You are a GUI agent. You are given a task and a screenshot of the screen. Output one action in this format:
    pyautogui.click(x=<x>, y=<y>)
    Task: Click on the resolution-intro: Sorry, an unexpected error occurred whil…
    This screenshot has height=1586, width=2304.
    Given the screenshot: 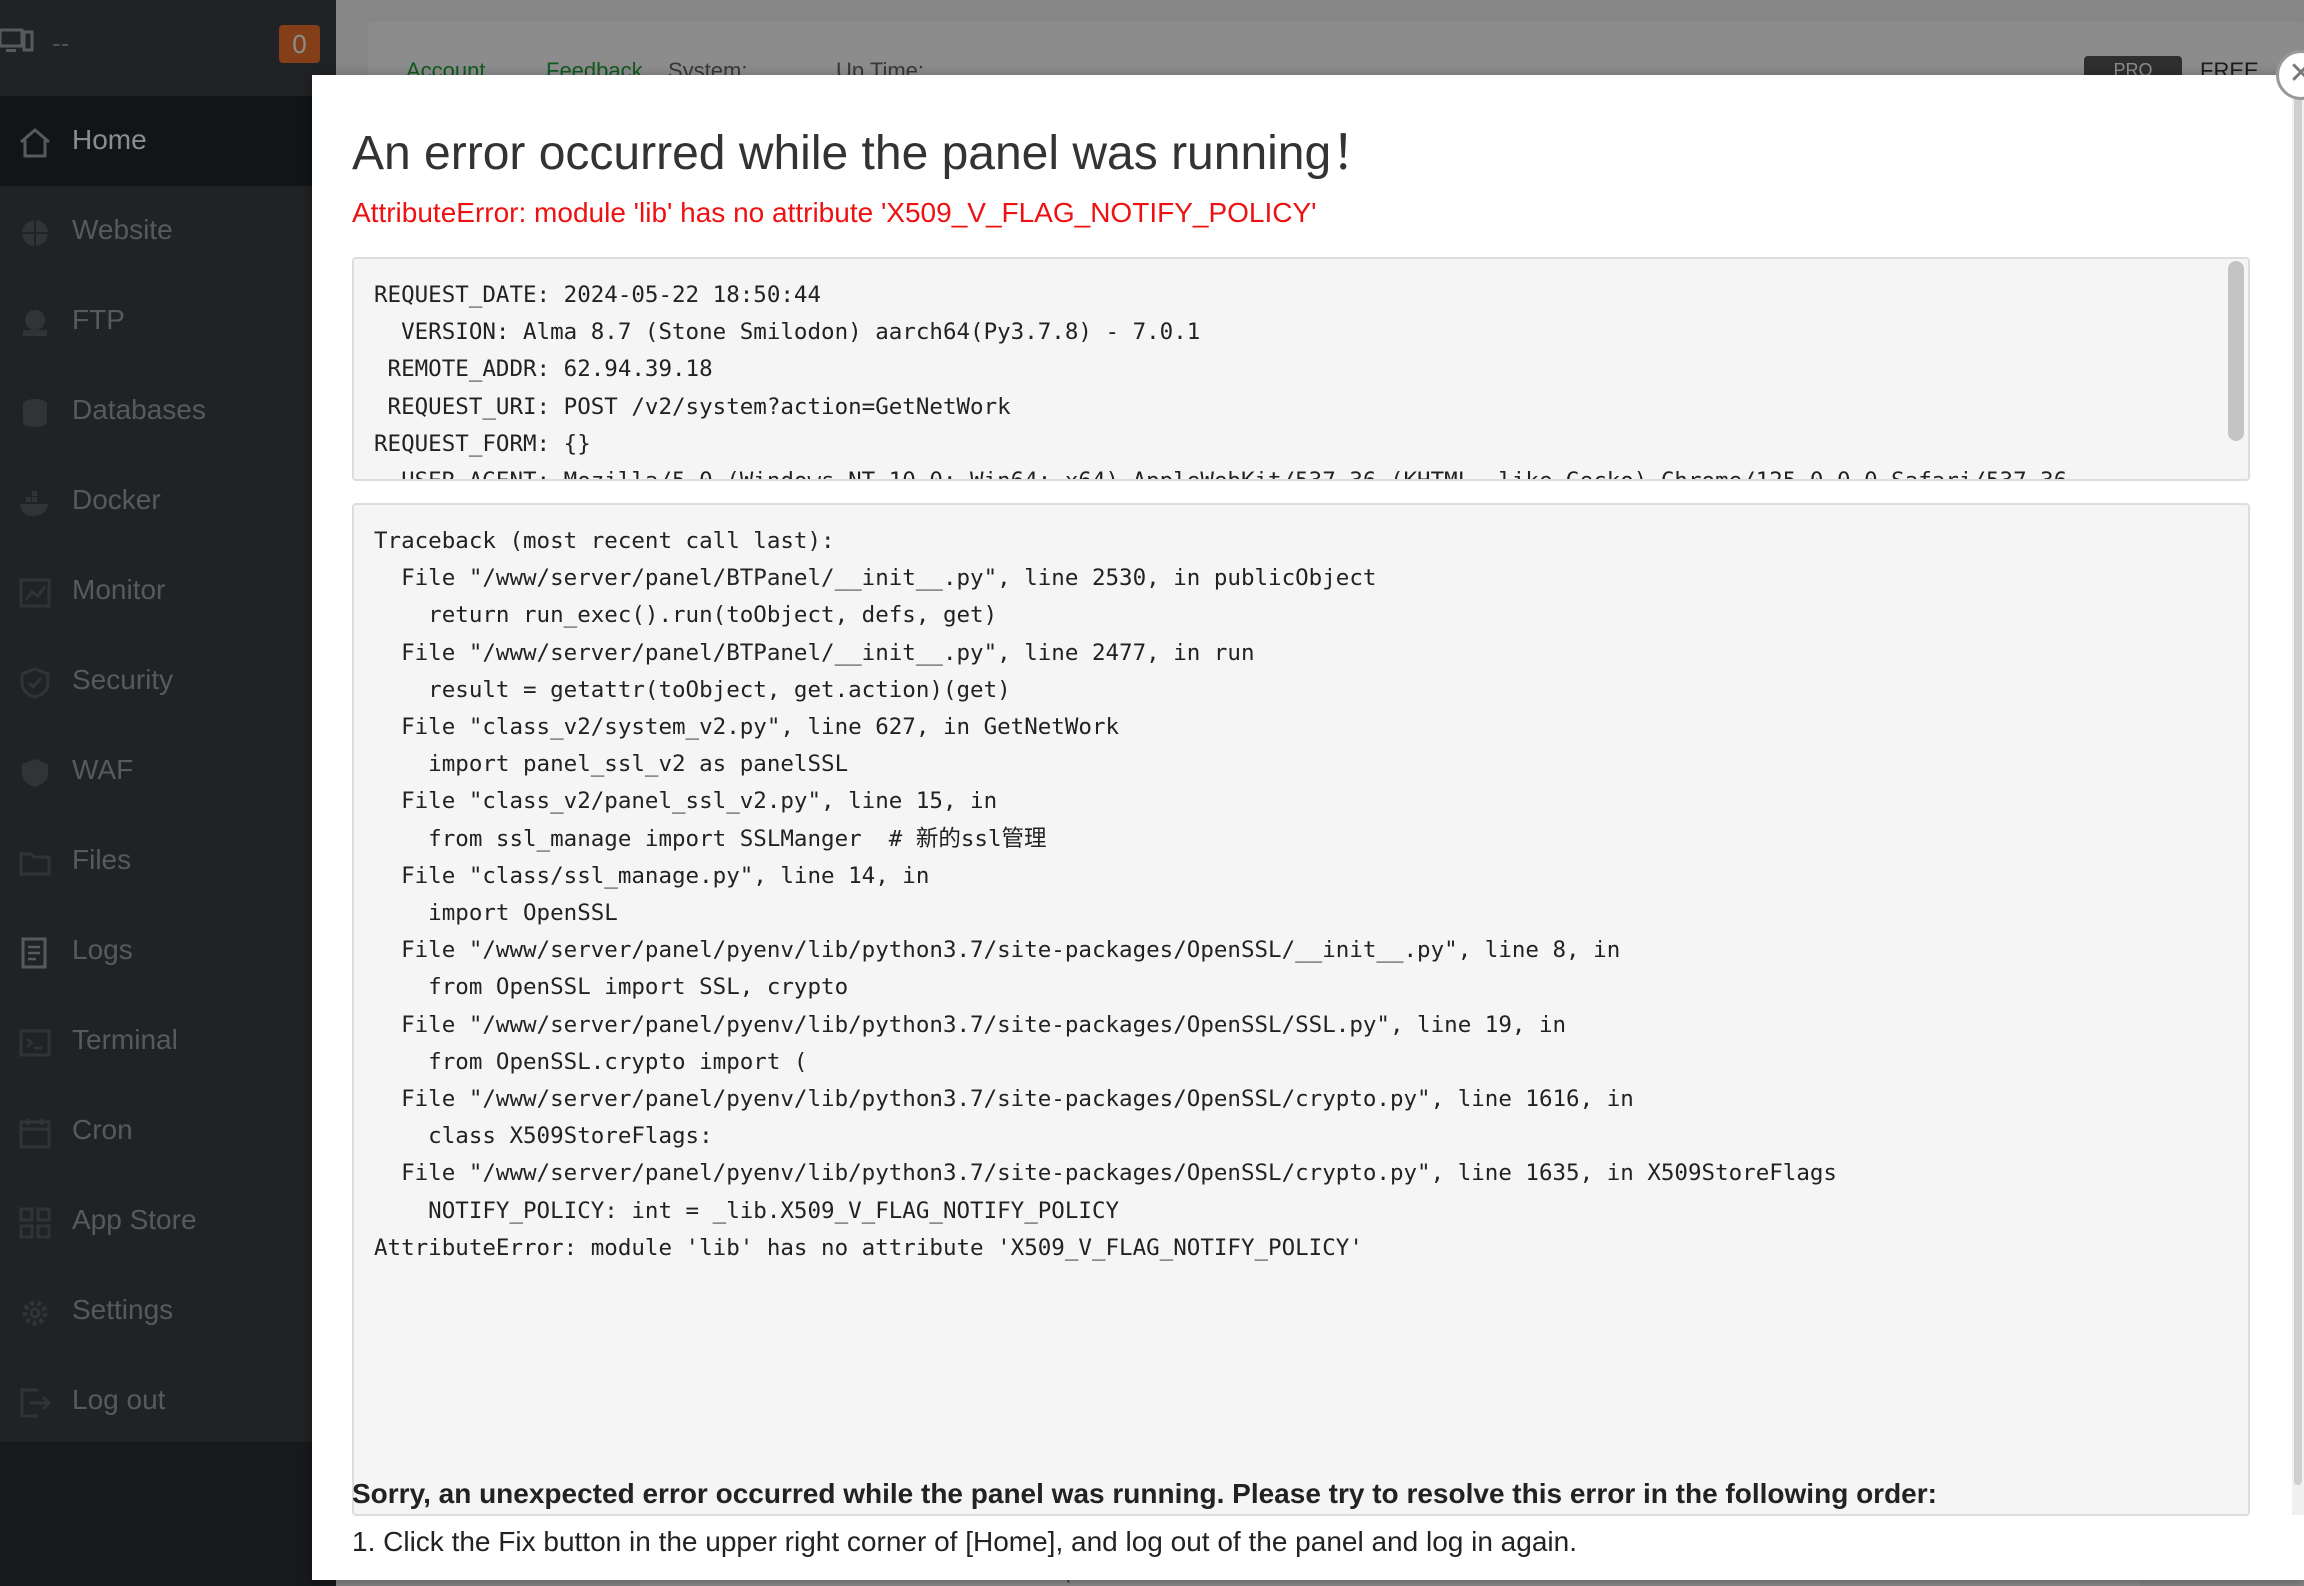 What is the action you would take?
    pyautogui.click(x=1144, y=1493)
    